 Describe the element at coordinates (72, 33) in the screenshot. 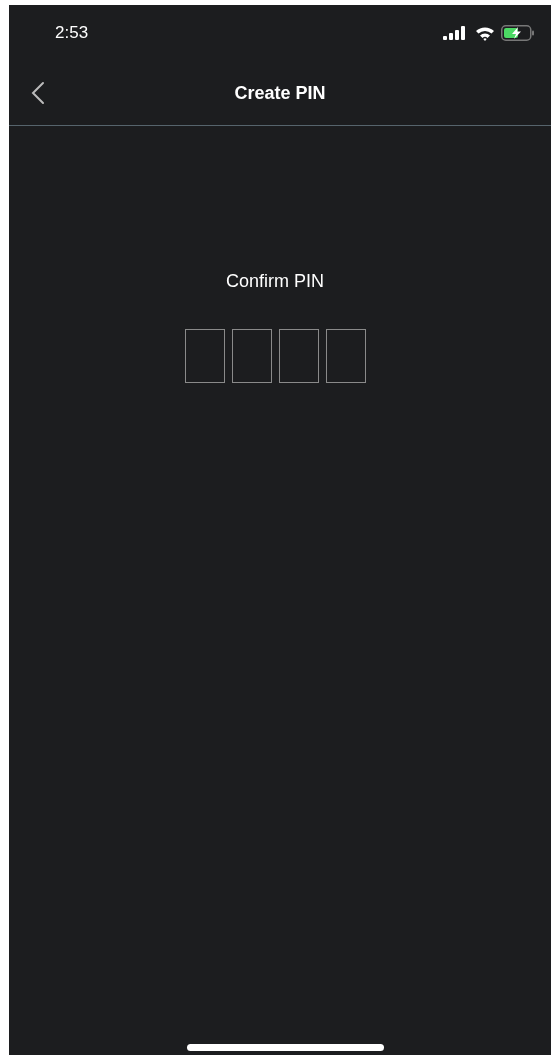

I see `status-time: 2:53` at that location.